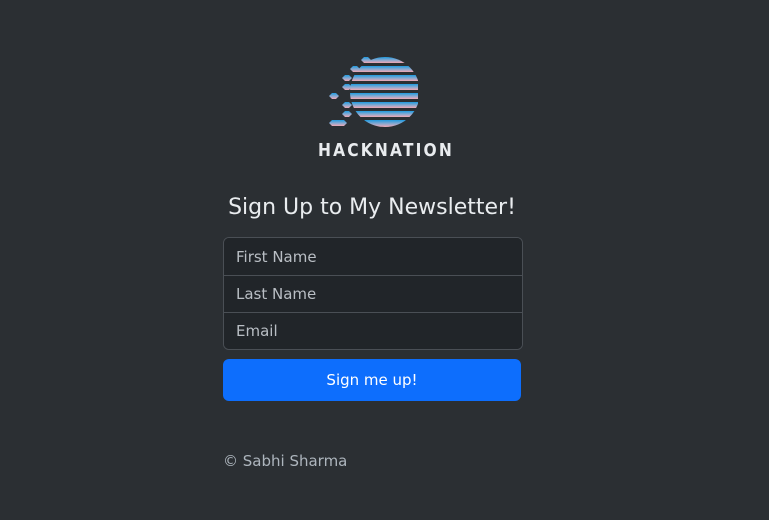 Image resolution: width=769 pixels, height=520 pixels. I want to click on last-name-field, so click(373, 293).